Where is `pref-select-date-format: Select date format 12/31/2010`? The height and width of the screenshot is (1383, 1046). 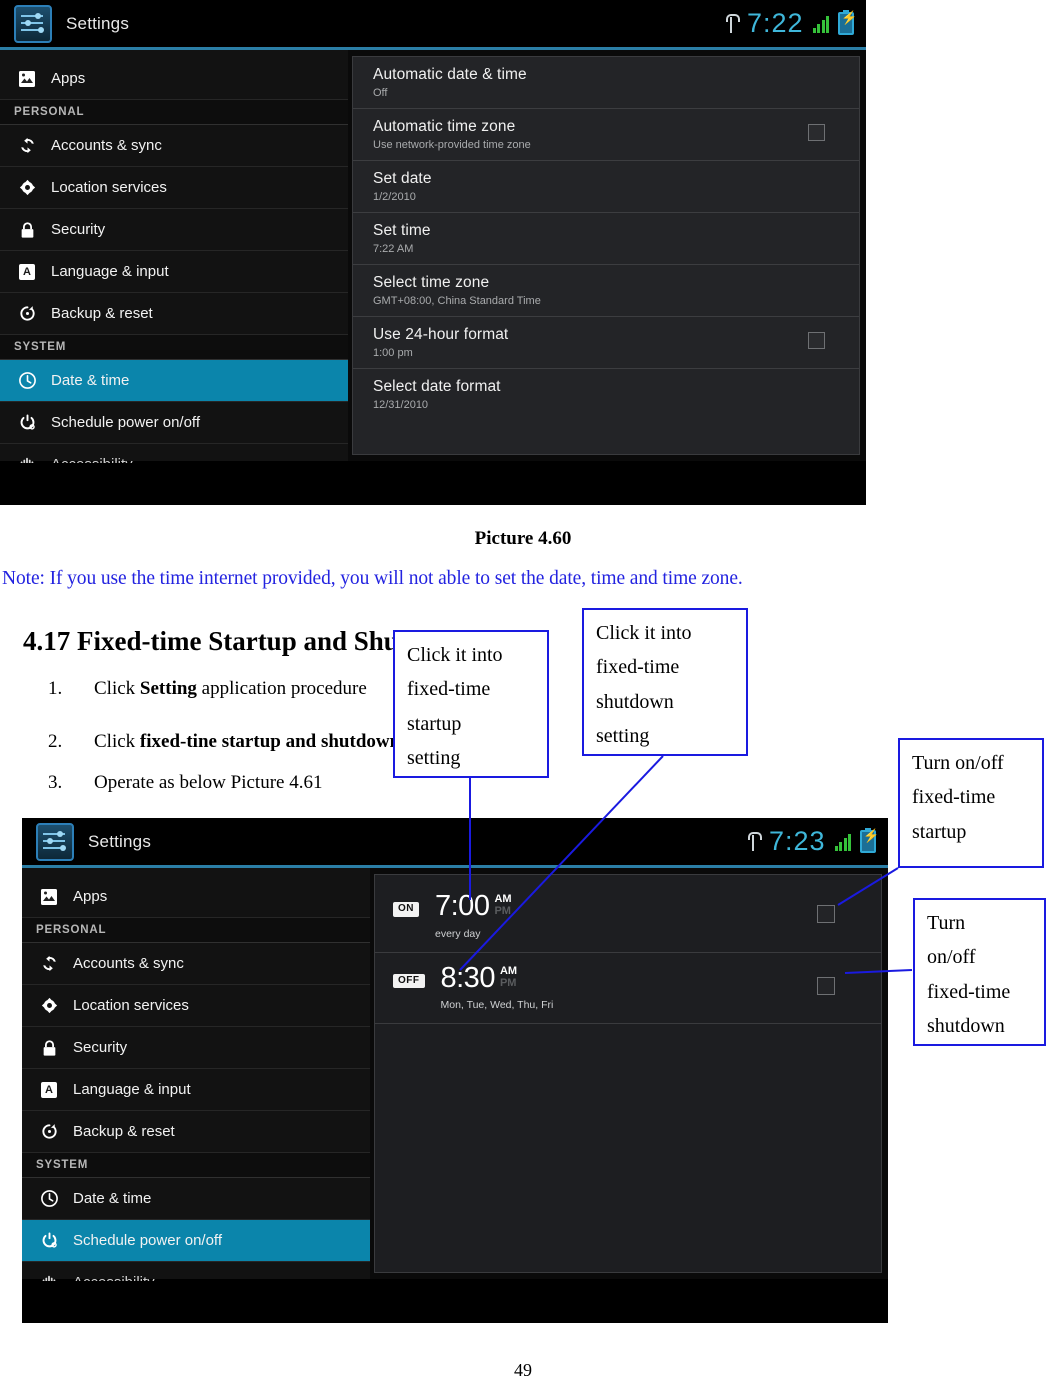 pref-select-date-format: Select date format 12/31/2010 is located at coordinates (606, 394).